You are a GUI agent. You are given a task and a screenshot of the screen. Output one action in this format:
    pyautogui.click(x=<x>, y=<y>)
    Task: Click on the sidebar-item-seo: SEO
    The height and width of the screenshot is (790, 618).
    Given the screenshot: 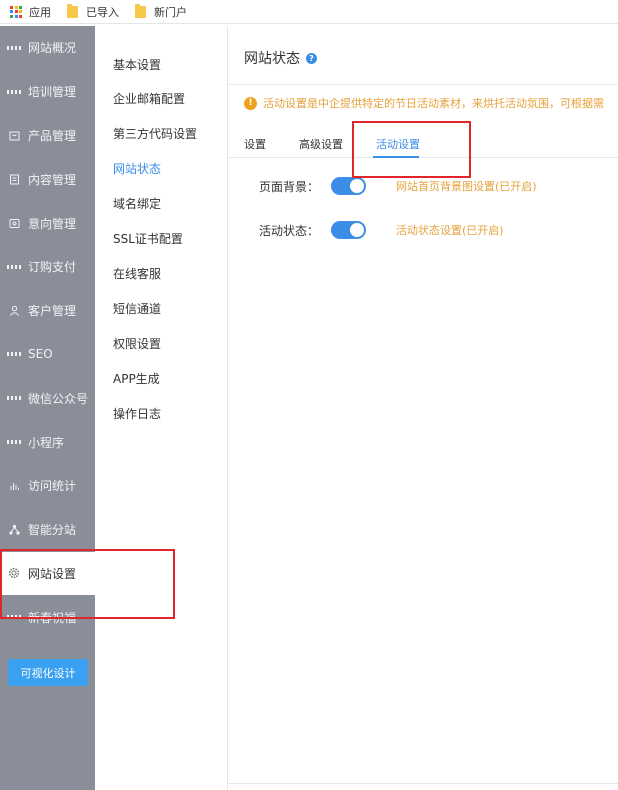 What is the action you would take?
    pyautogui.click(x=47, y=355)
    